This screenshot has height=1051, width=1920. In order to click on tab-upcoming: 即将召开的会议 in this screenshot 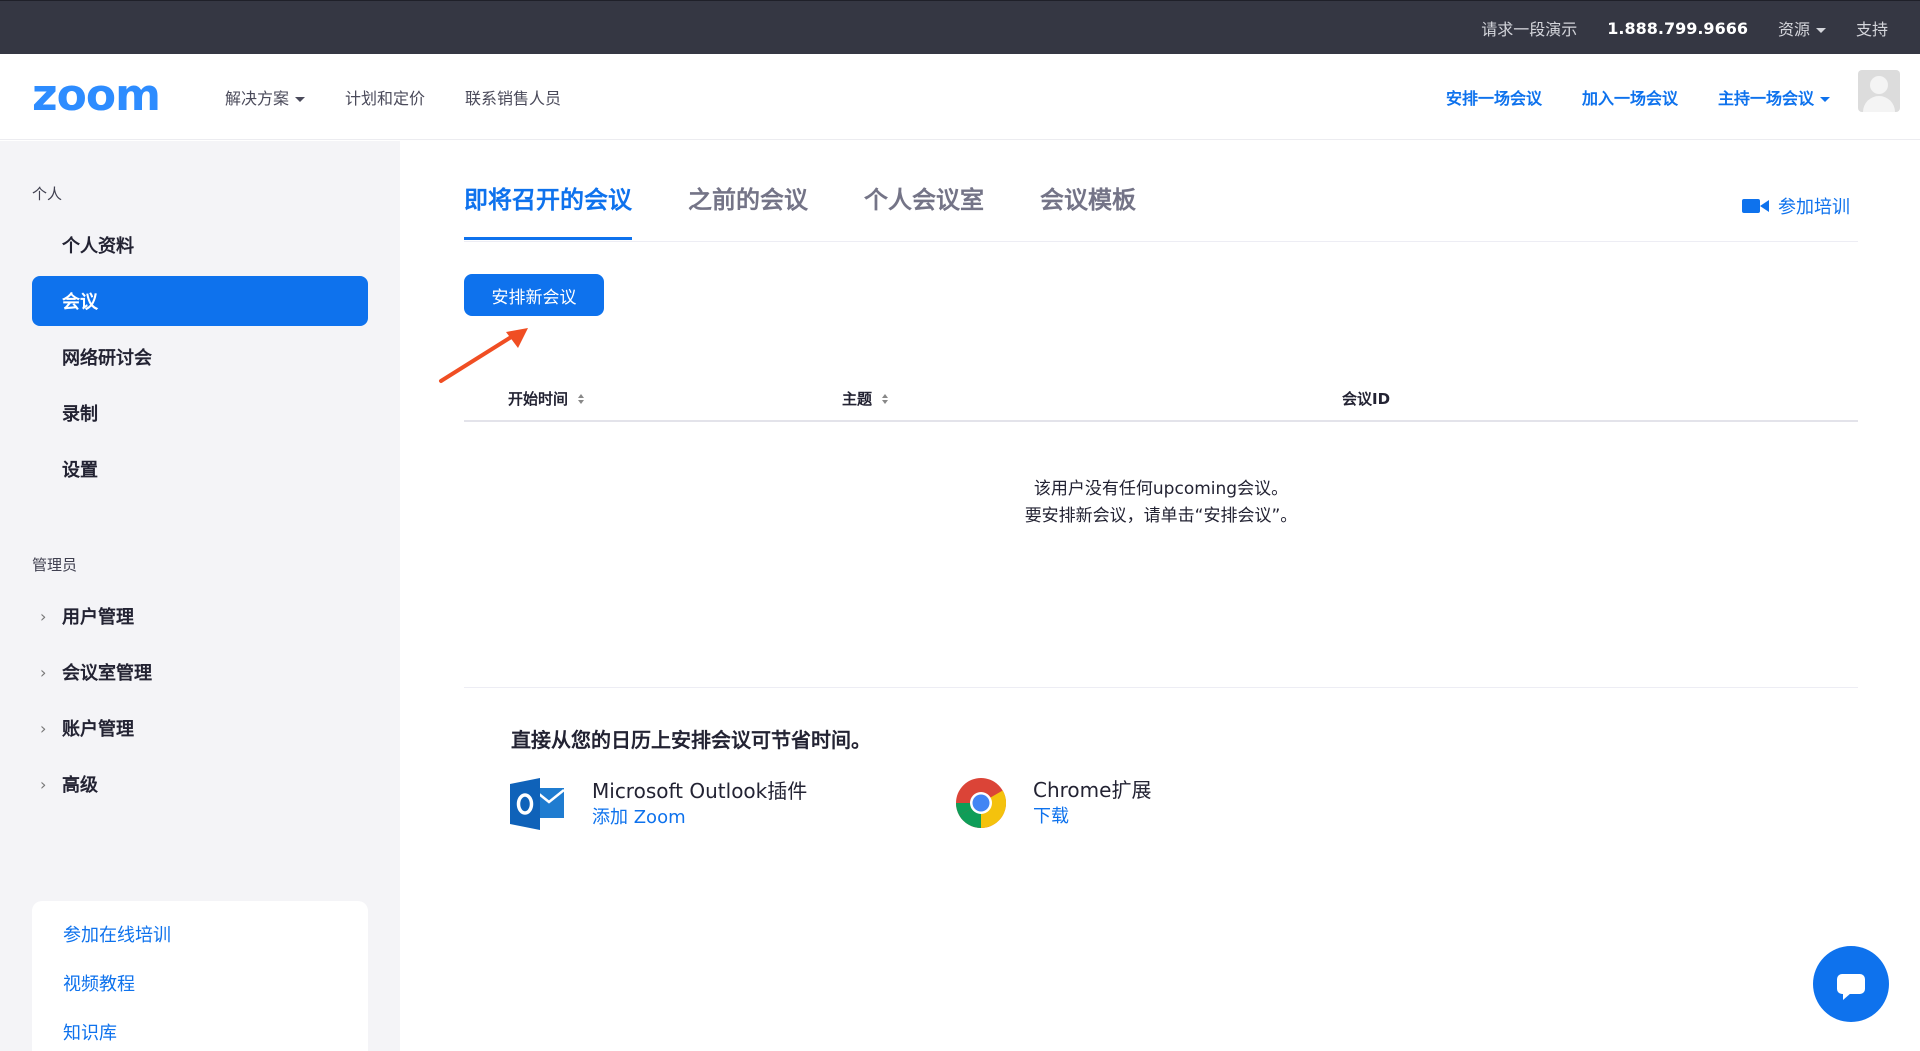, I will do `click(548, 210)`.